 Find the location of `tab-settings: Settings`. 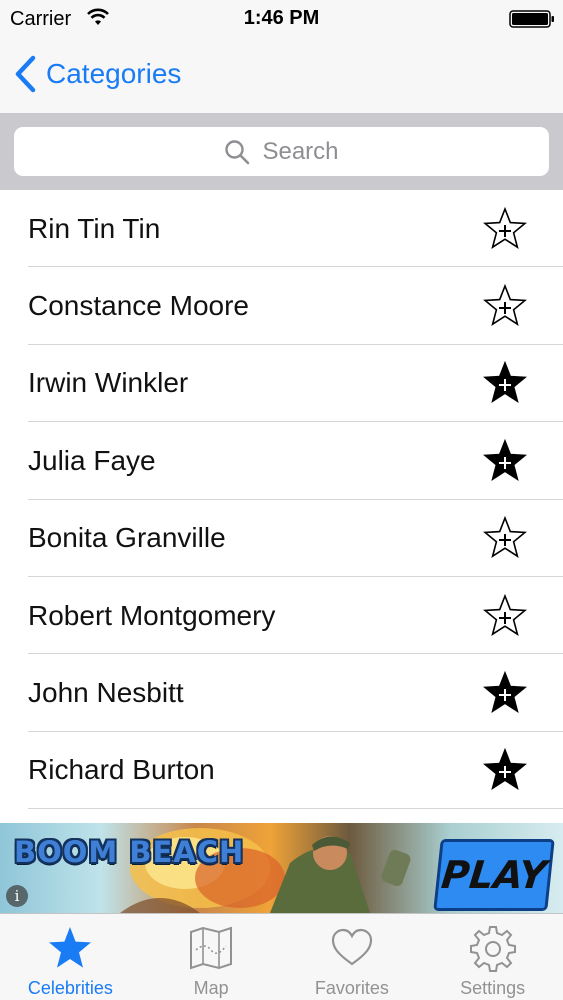

tab-settings: Settings is located at coordinates (492, 957).